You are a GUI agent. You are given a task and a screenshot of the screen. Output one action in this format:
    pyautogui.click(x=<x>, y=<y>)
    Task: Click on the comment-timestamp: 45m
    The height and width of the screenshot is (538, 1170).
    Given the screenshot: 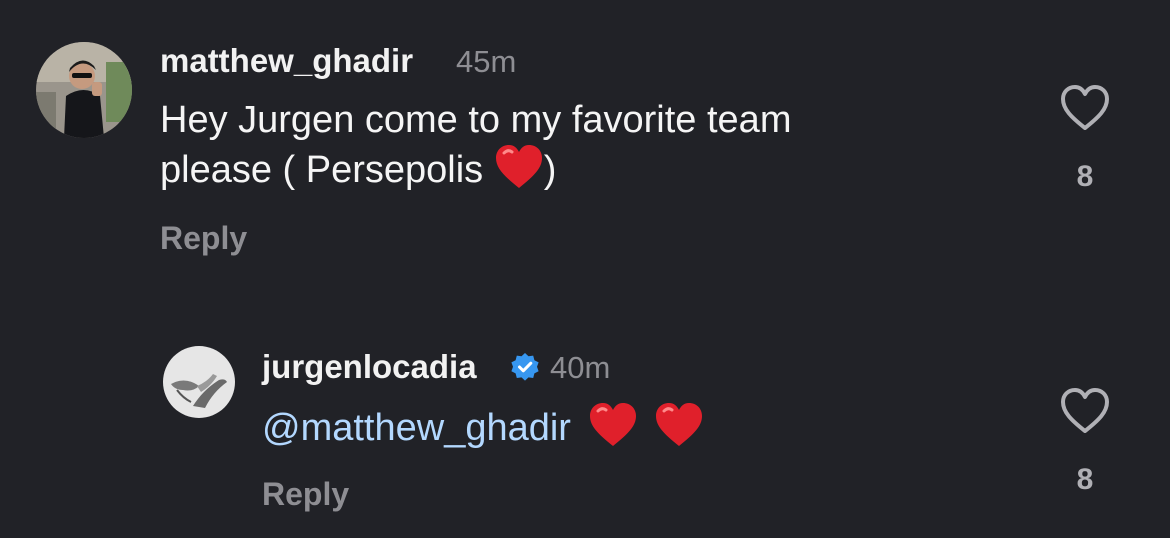 What is the action you would take?
    pyautogui.click(x=486, y=61)
    